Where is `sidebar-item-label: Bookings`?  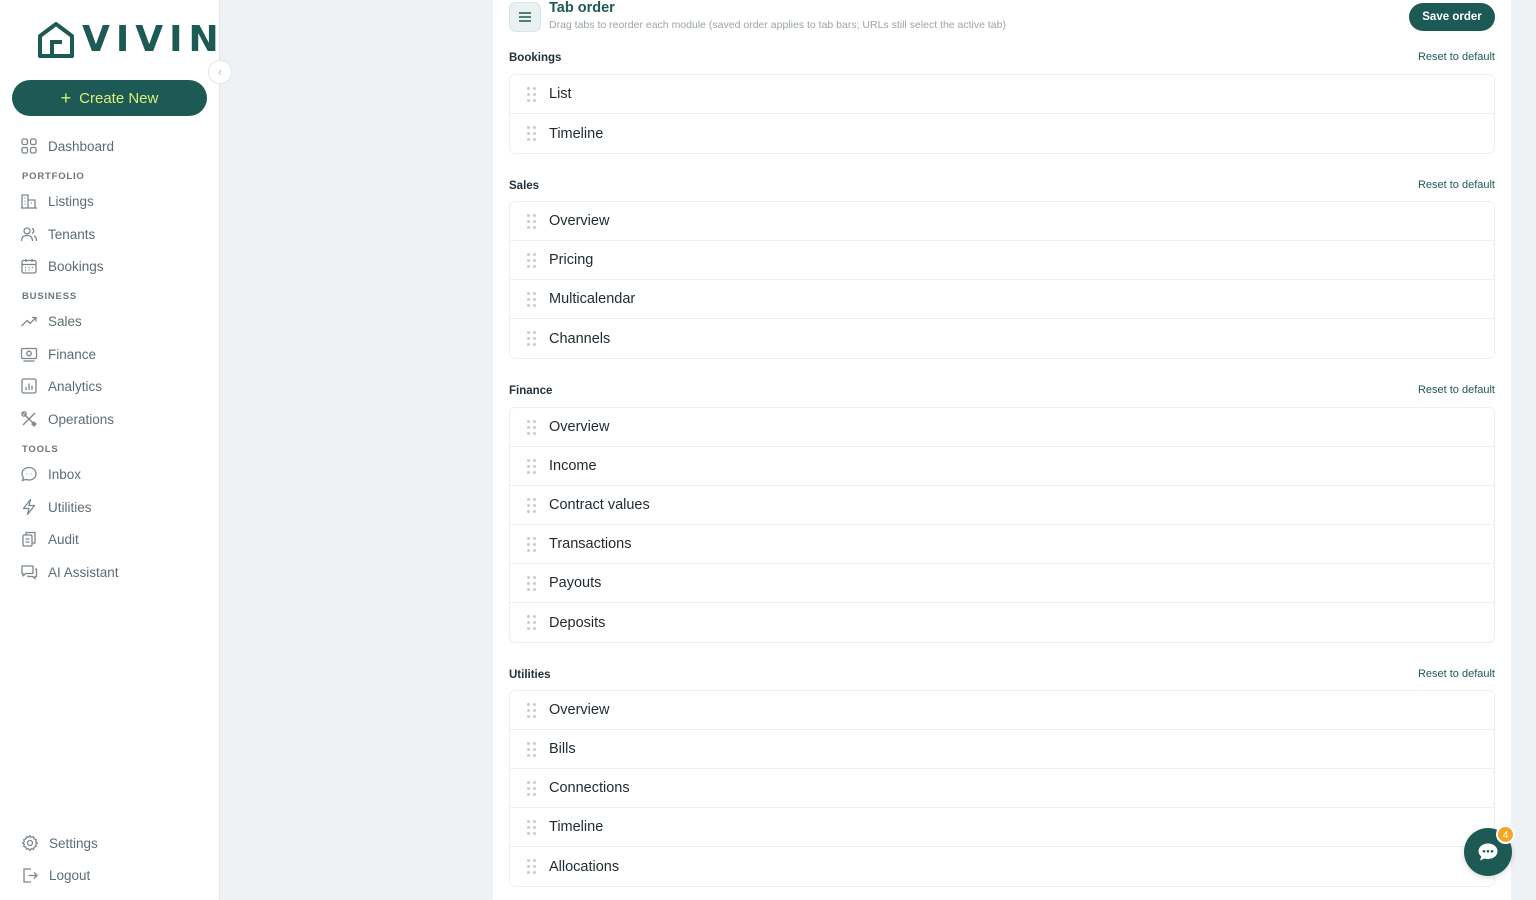 sidebar-item-label: Bookings is located at coordinates (76, 266).